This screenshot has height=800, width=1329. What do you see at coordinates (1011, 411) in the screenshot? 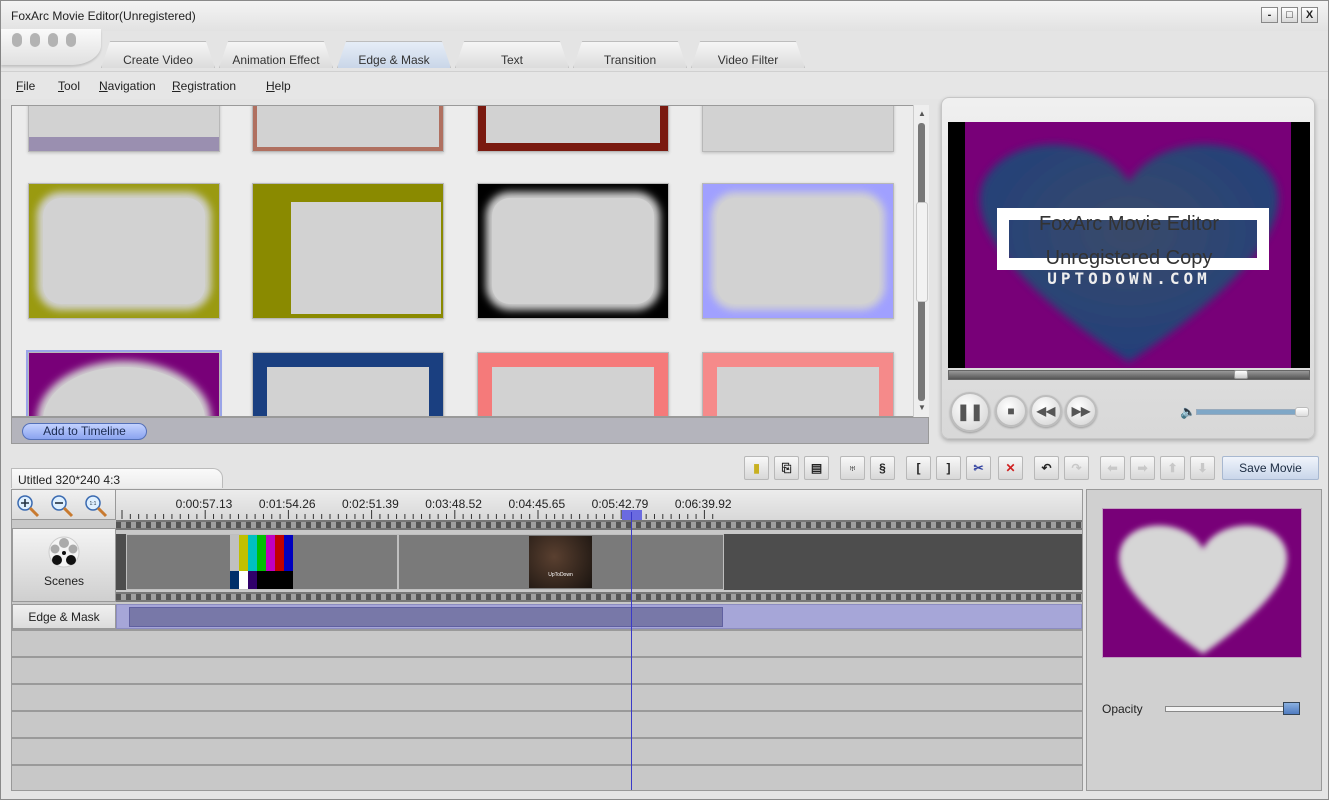
I see `stop-button: ■` at bounding box center [1011, 411].